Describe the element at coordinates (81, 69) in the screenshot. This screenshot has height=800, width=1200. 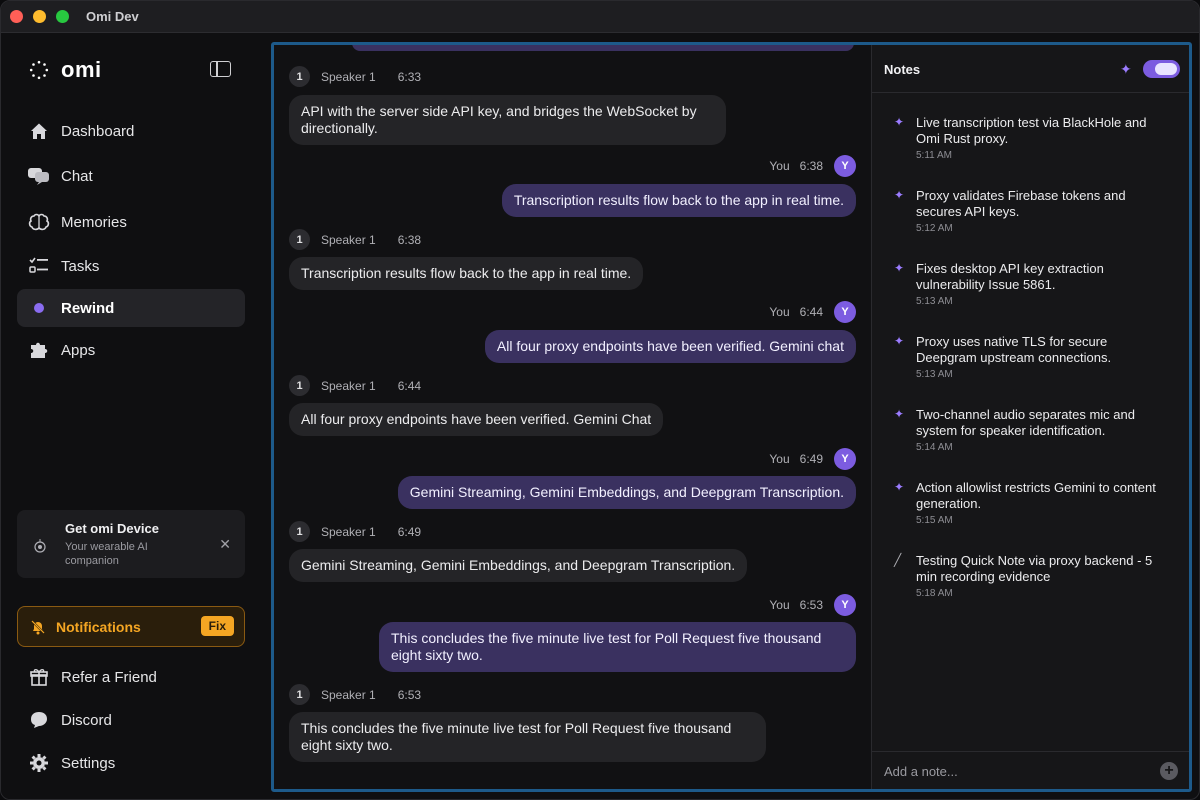
I see `logo-text: omi` at that location.